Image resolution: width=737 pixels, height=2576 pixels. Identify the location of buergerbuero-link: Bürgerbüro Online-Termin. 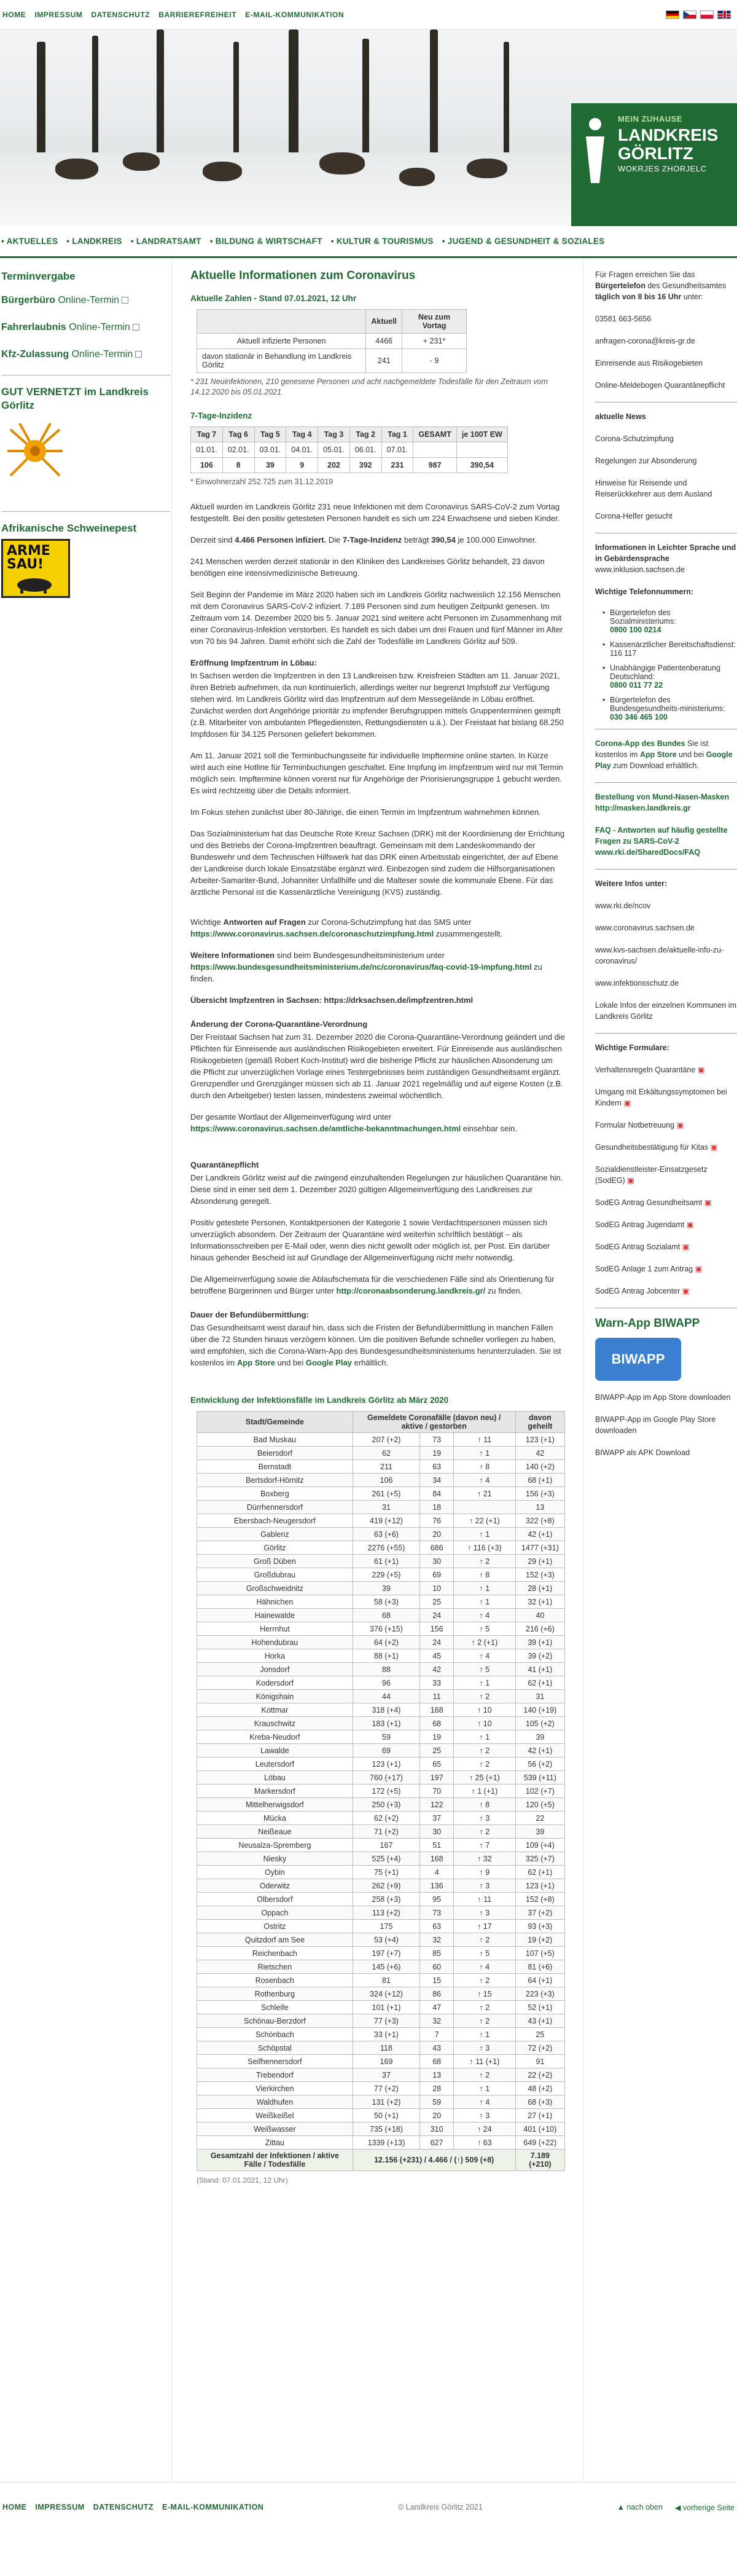
(85, 300).